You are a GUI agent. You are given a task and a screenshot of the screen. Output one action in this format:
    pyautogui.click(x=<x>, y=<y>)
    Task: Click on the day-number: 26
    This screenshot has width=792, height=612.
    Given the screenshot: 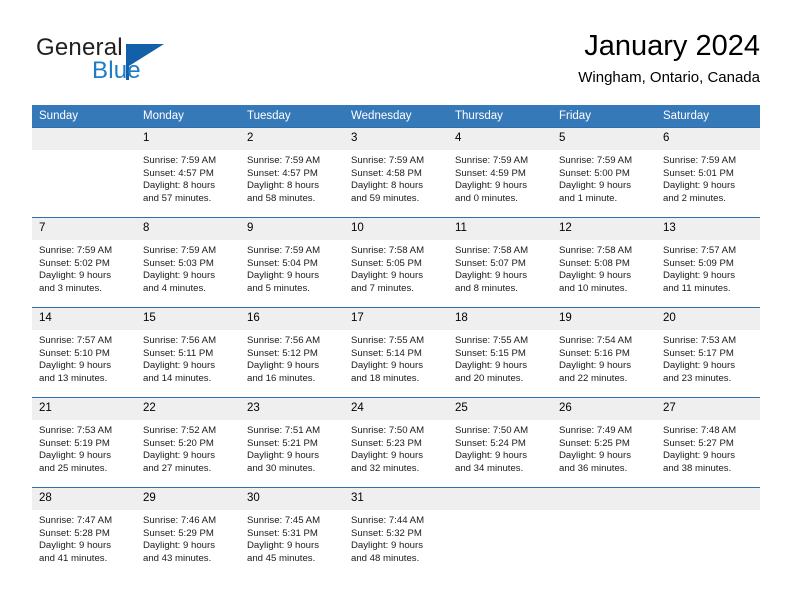 What is the action you would take?
    pyautogui.click(x=604, y=409)
    